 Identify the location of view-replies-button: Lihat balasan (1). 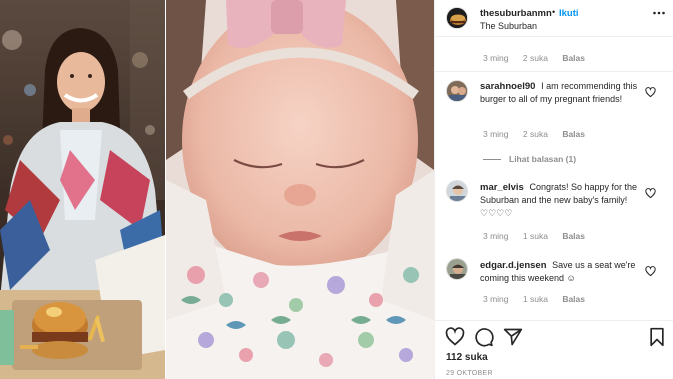
(529, 159).